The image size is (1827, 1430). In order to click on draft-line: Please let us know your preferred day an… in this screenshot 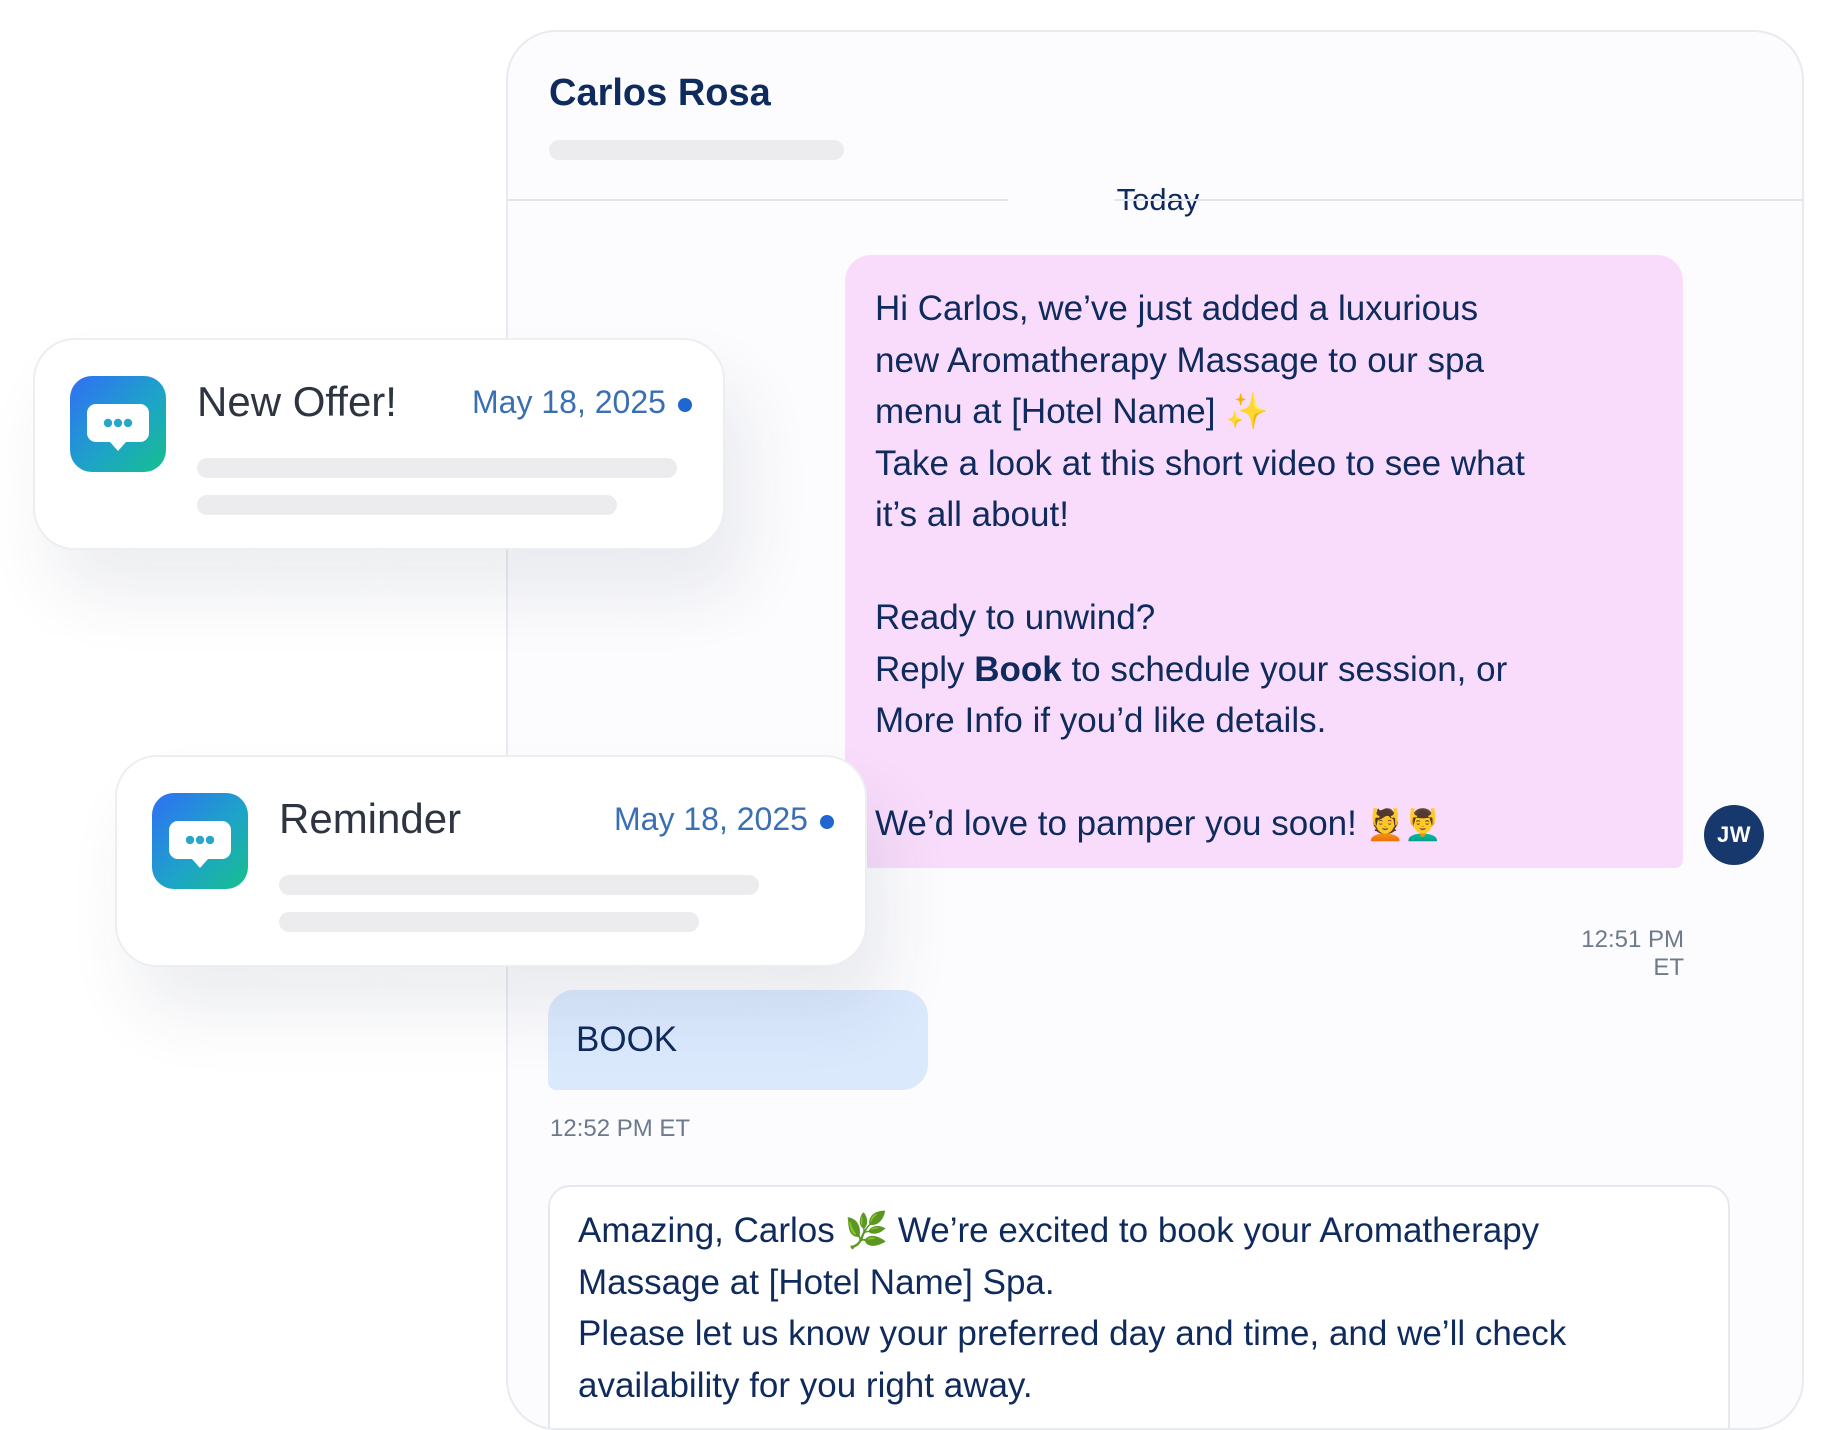, I will do `click(1072, 1333)`.